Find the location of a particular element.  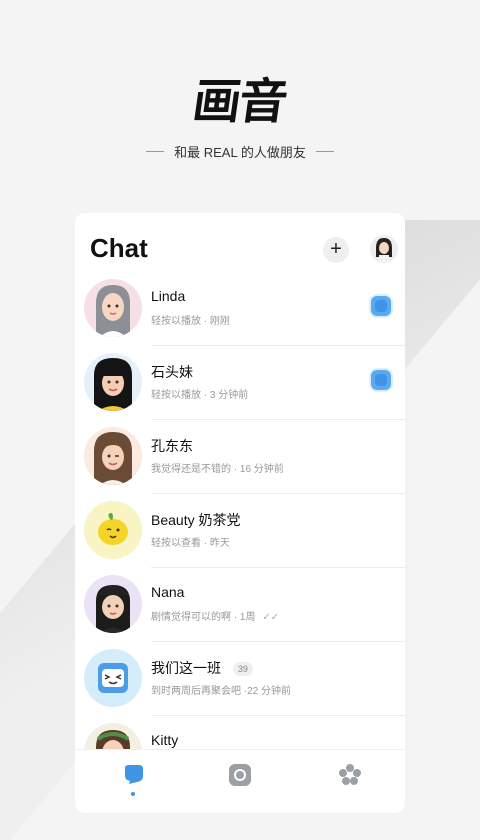

chat-name: 我们这一班 39 is located at coordinates (202, 668).